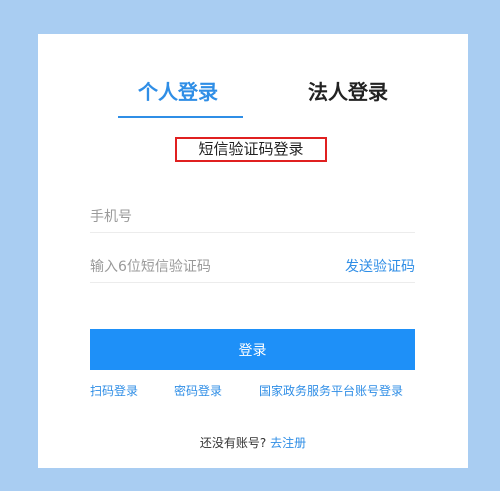 This screenshot has width=500, height=491. Describe the element at coordinates (288, 443) in the screenshot. I see `register-link: 去注册` at that location.